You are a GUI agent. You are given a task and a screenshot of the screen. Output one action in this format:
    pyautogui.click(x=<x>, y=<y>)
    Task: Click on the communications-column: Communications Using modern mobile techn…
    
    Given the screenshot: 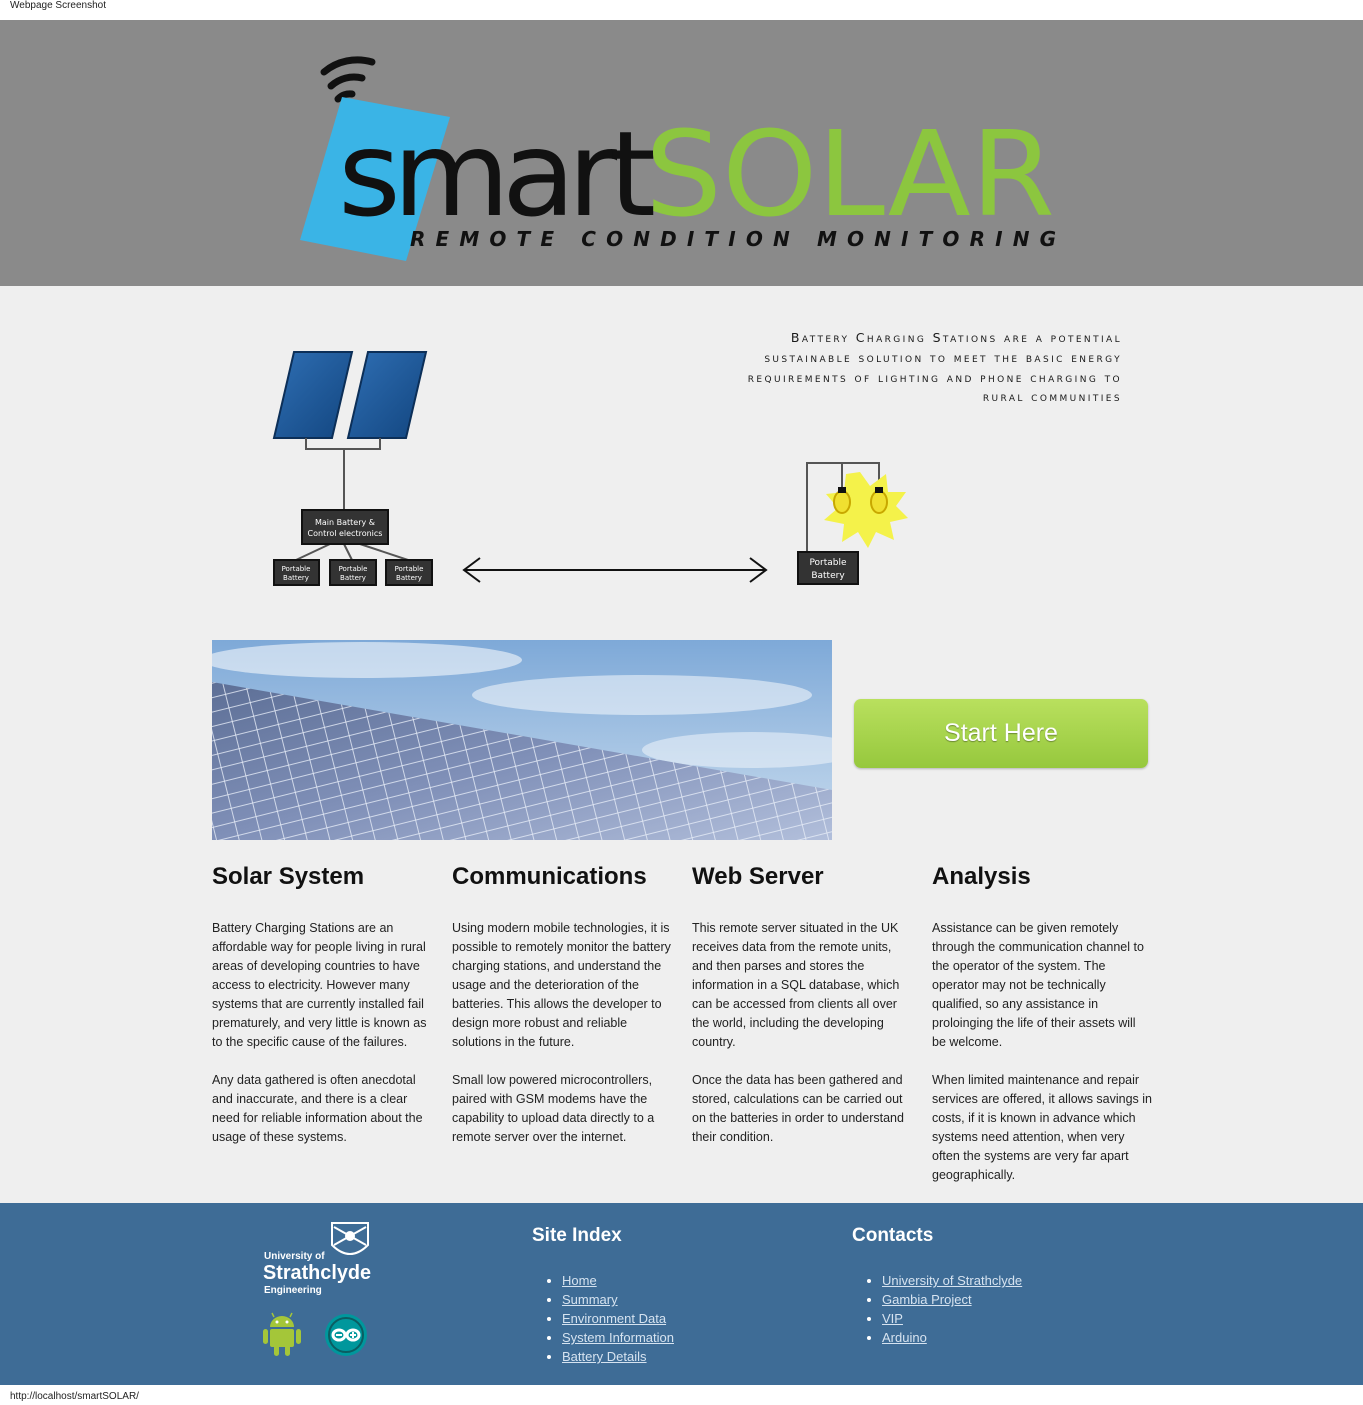 What is the action you would take?
    pyautogui.click(x=562, y=1003)
    